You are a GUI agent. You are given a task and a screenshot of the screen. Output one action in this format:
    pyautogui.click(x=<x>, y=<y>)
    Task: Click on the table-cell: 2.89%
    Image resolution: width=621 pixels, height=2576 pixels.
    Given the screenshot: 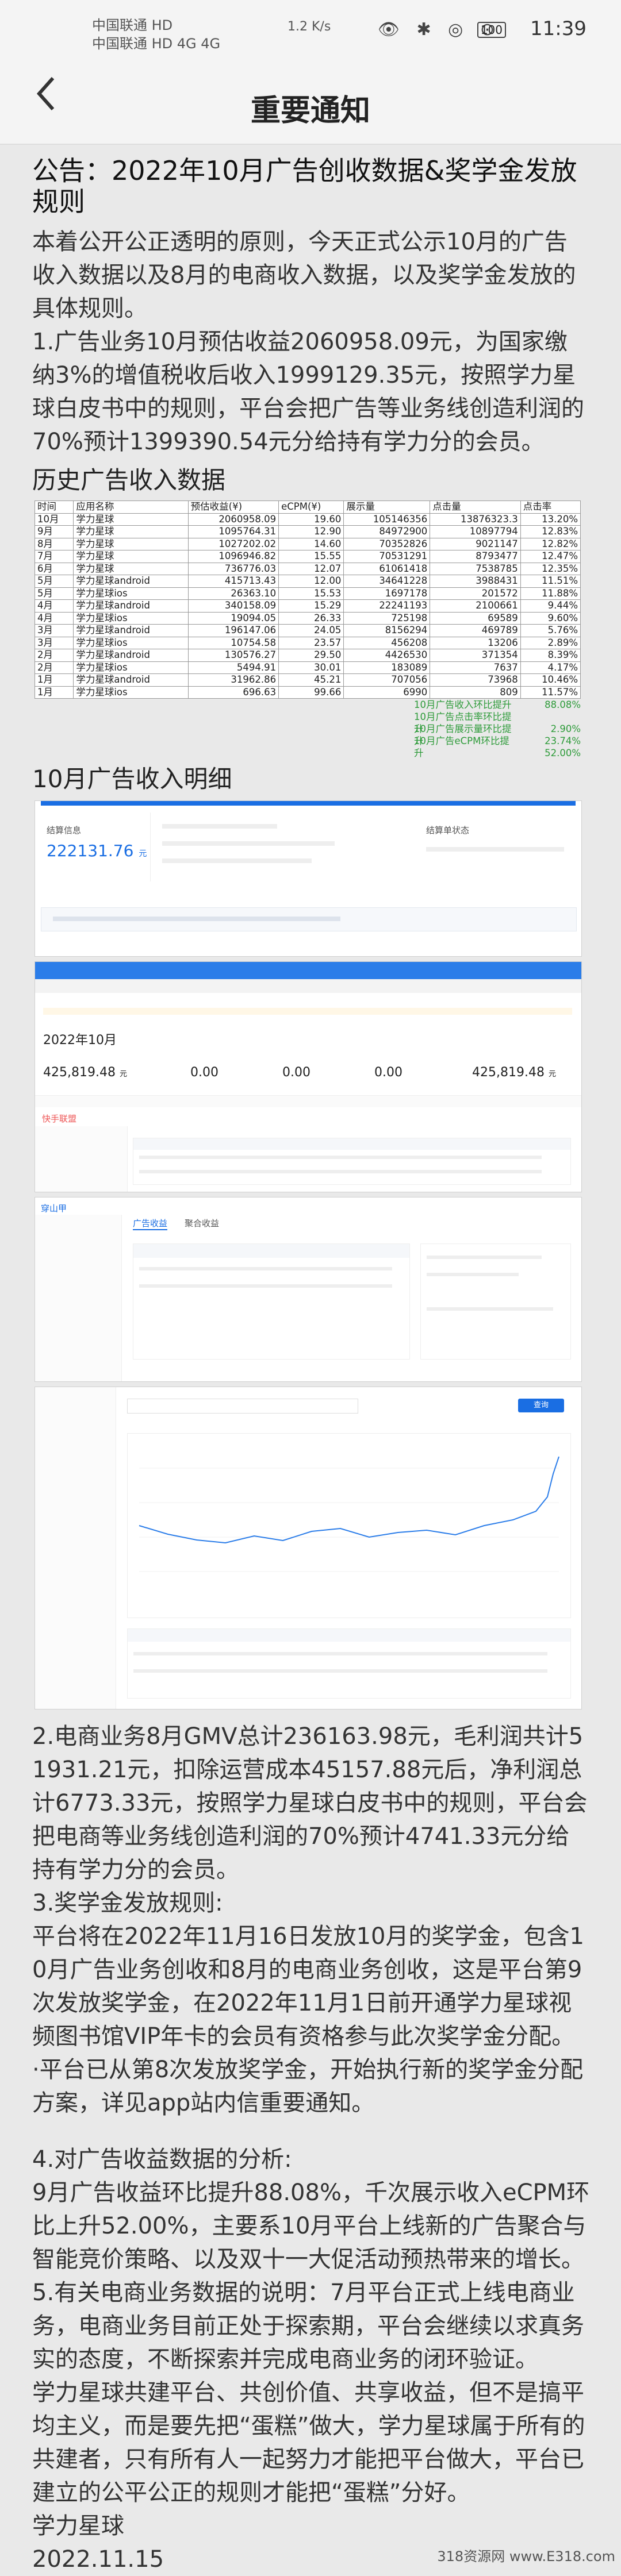 What is the action you would take?
    pyautogui.click(x=550, y=642)
    